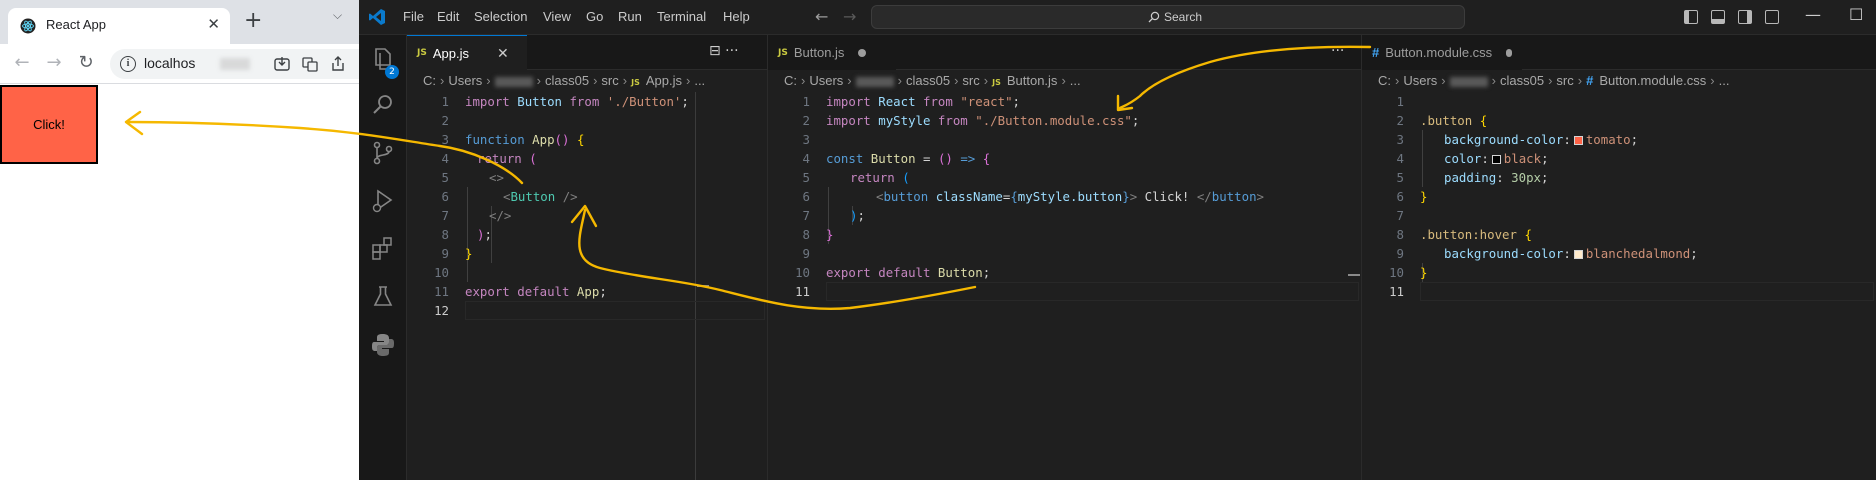  What do you see at coordinates (253, 21) in the screenshot?
I see `new-tab-button: +` at bounding box center [253, 21].